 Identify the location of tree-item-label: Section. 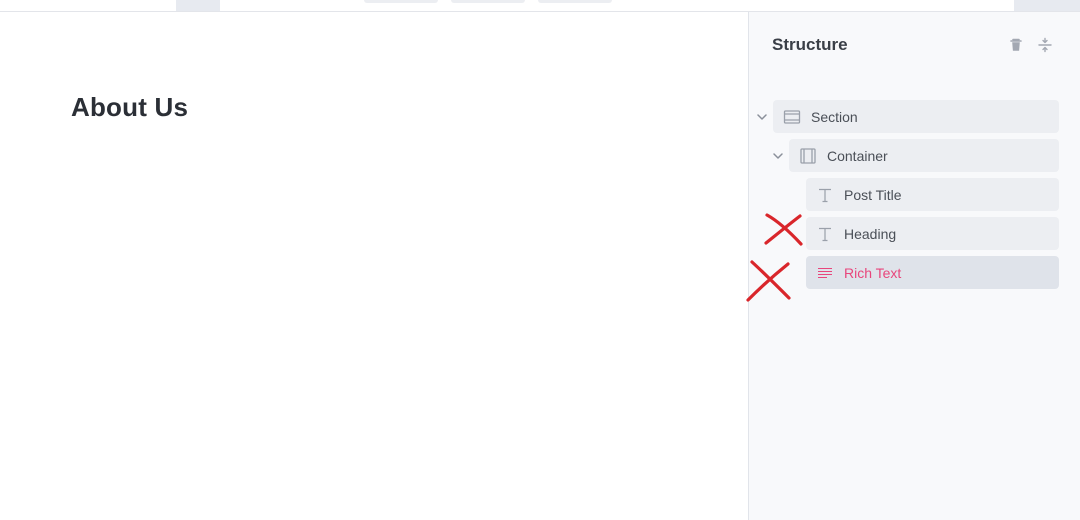
(834, 117).